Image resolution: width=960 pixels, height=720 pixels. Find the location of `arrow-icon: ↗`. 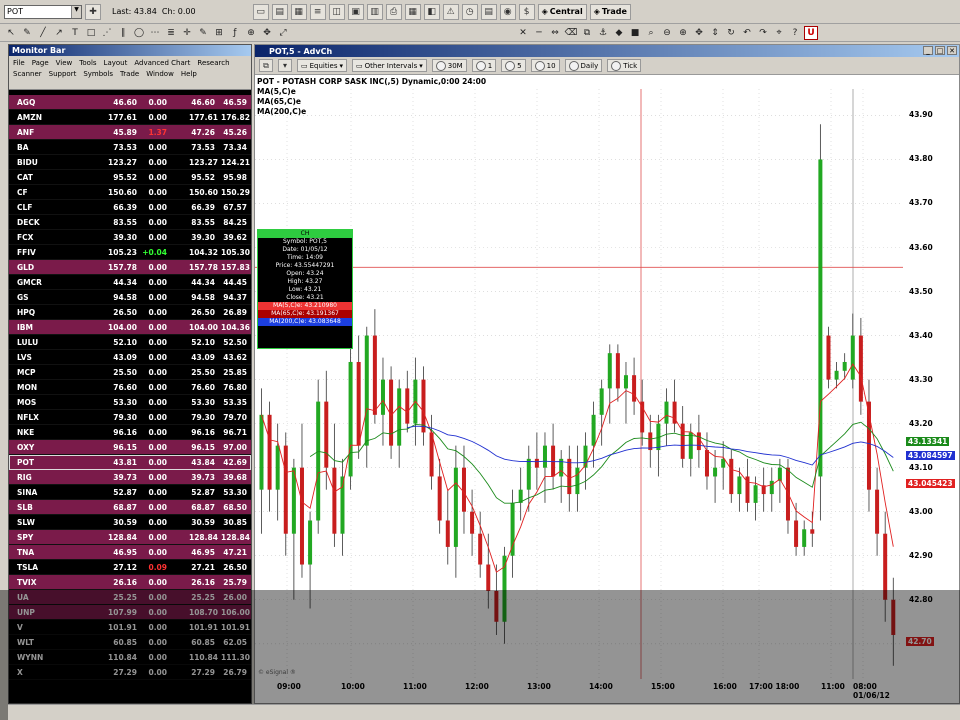

arrow-icon: ↗ is located at coordinates (59, 33).